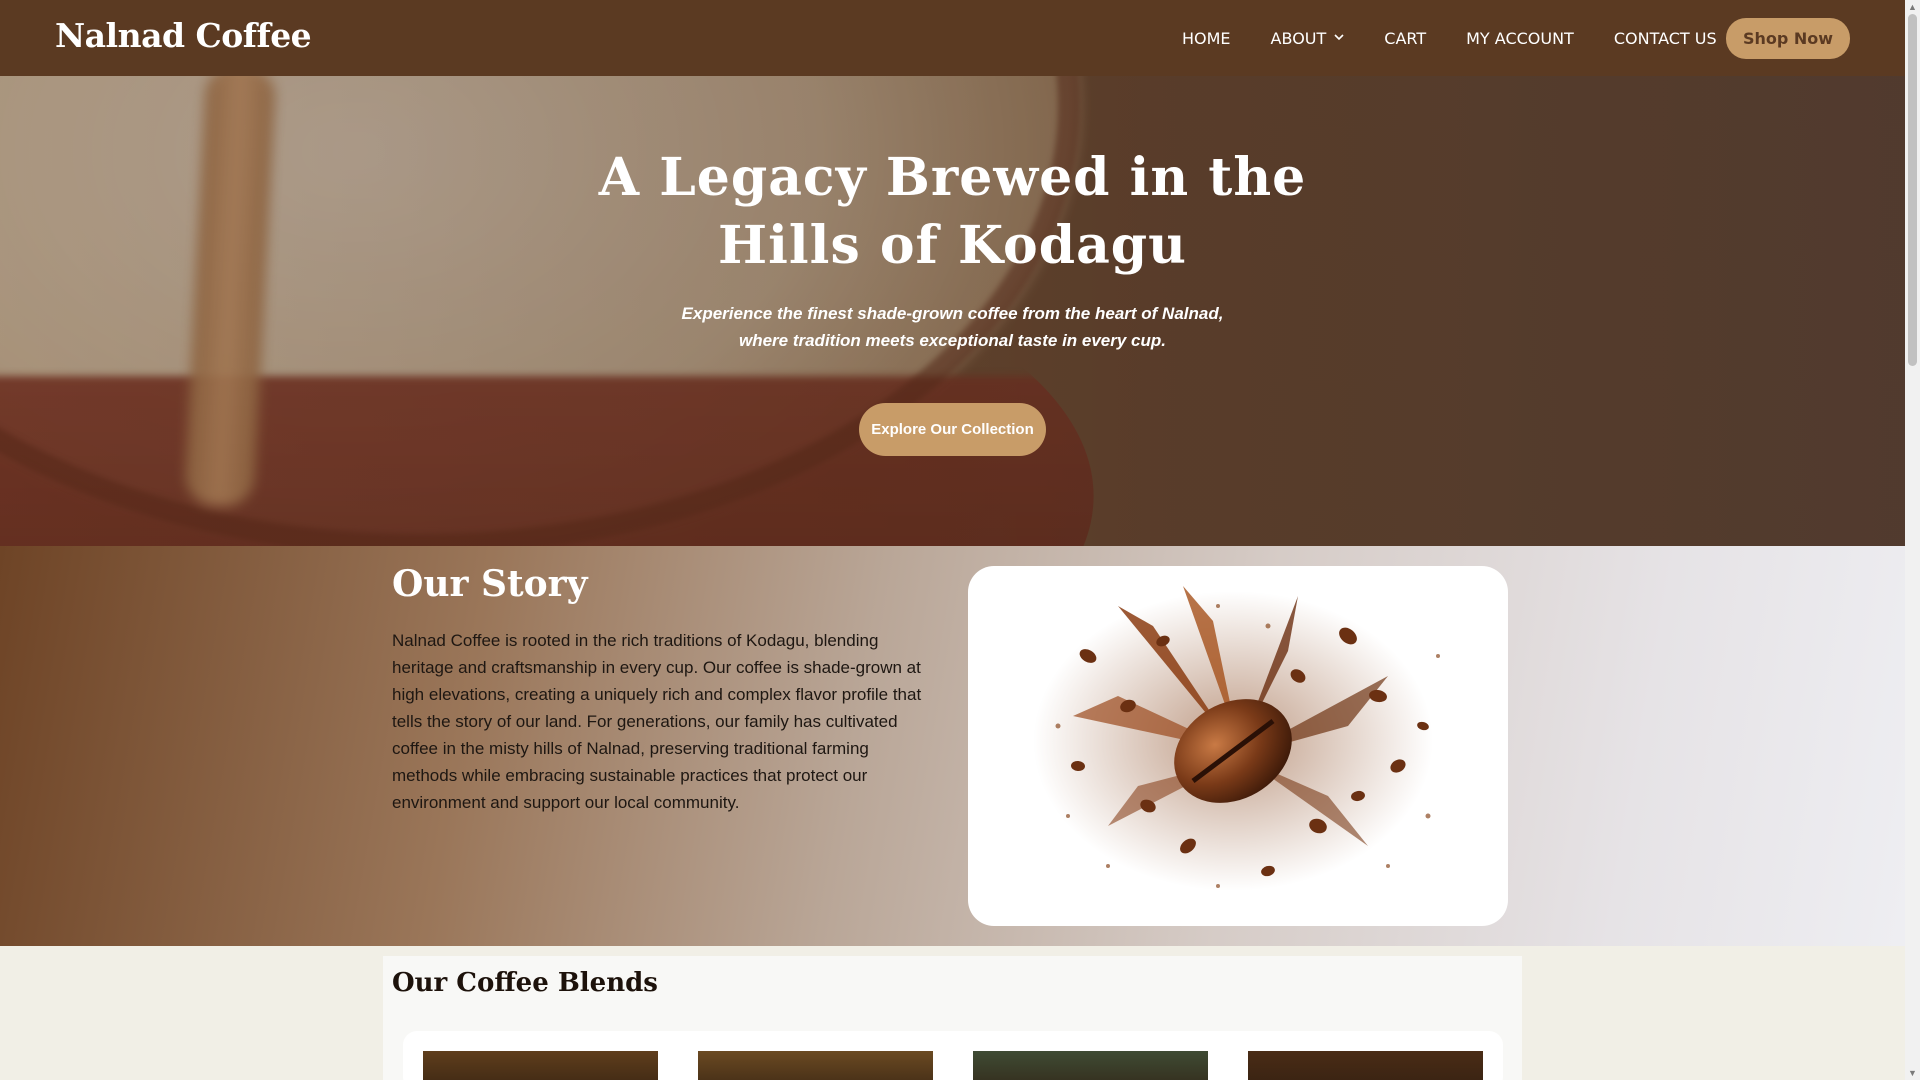 The image size is (1920, 1080). I want to click on nav-home-label: HOME, so click(1206, 38).